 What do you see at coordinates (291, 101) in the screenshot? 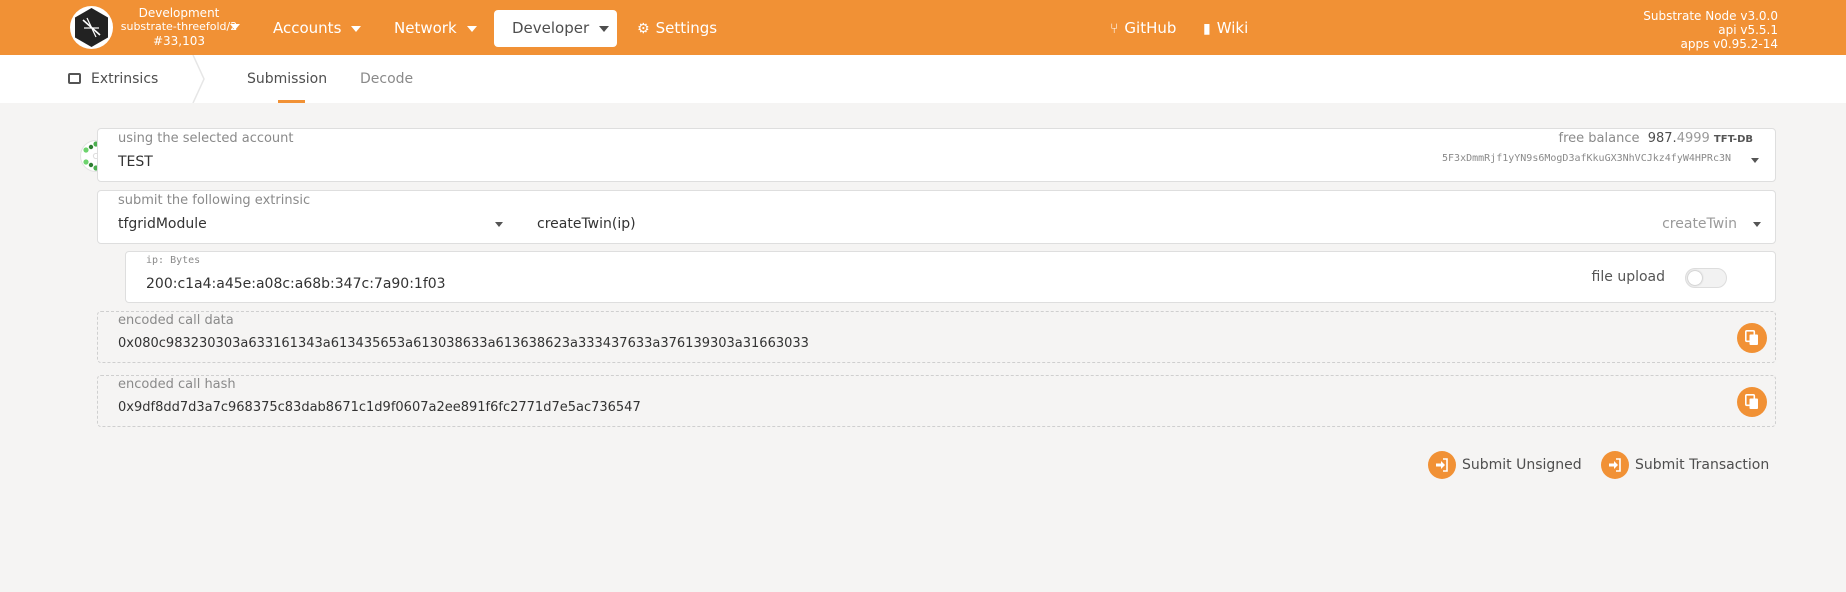
I see `active-tab-indicator` at bounding box center [291, 101].